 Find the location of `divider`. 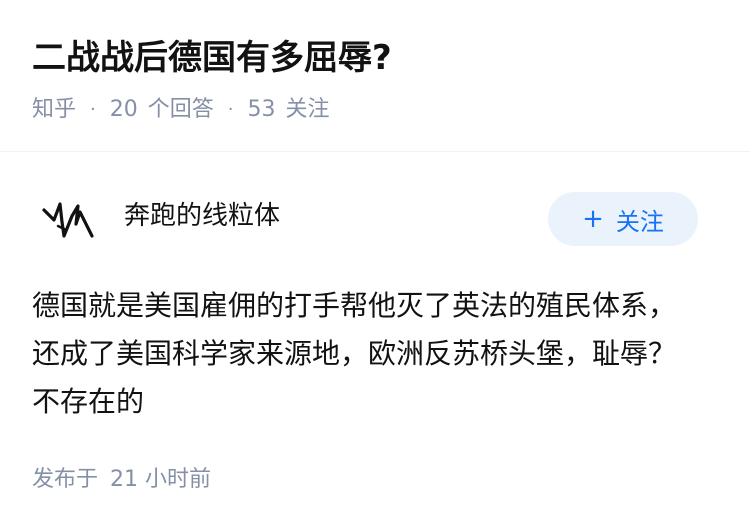

divider is located at coordinates (375, 151).